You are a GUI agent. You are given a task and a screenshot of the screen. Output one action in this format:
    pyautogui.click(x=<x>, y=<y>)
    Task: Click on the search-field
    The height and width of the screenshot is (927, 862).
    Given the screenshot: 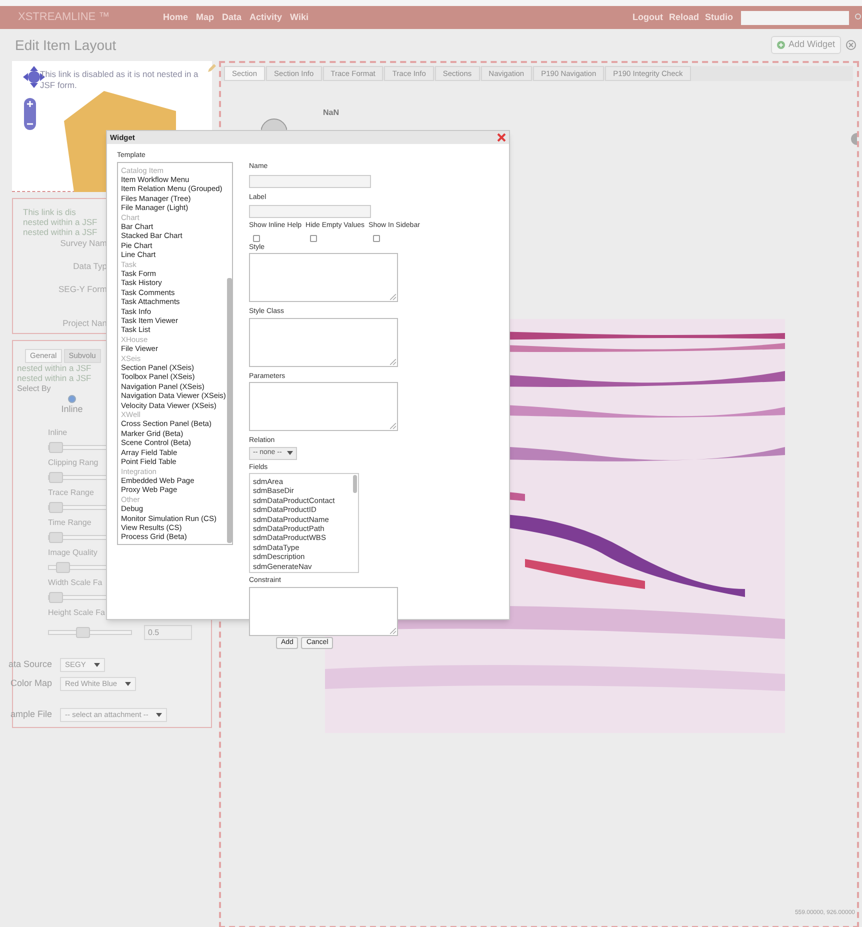 What is the action you would take?
    pyautogui.click(x=795, y=17)
    